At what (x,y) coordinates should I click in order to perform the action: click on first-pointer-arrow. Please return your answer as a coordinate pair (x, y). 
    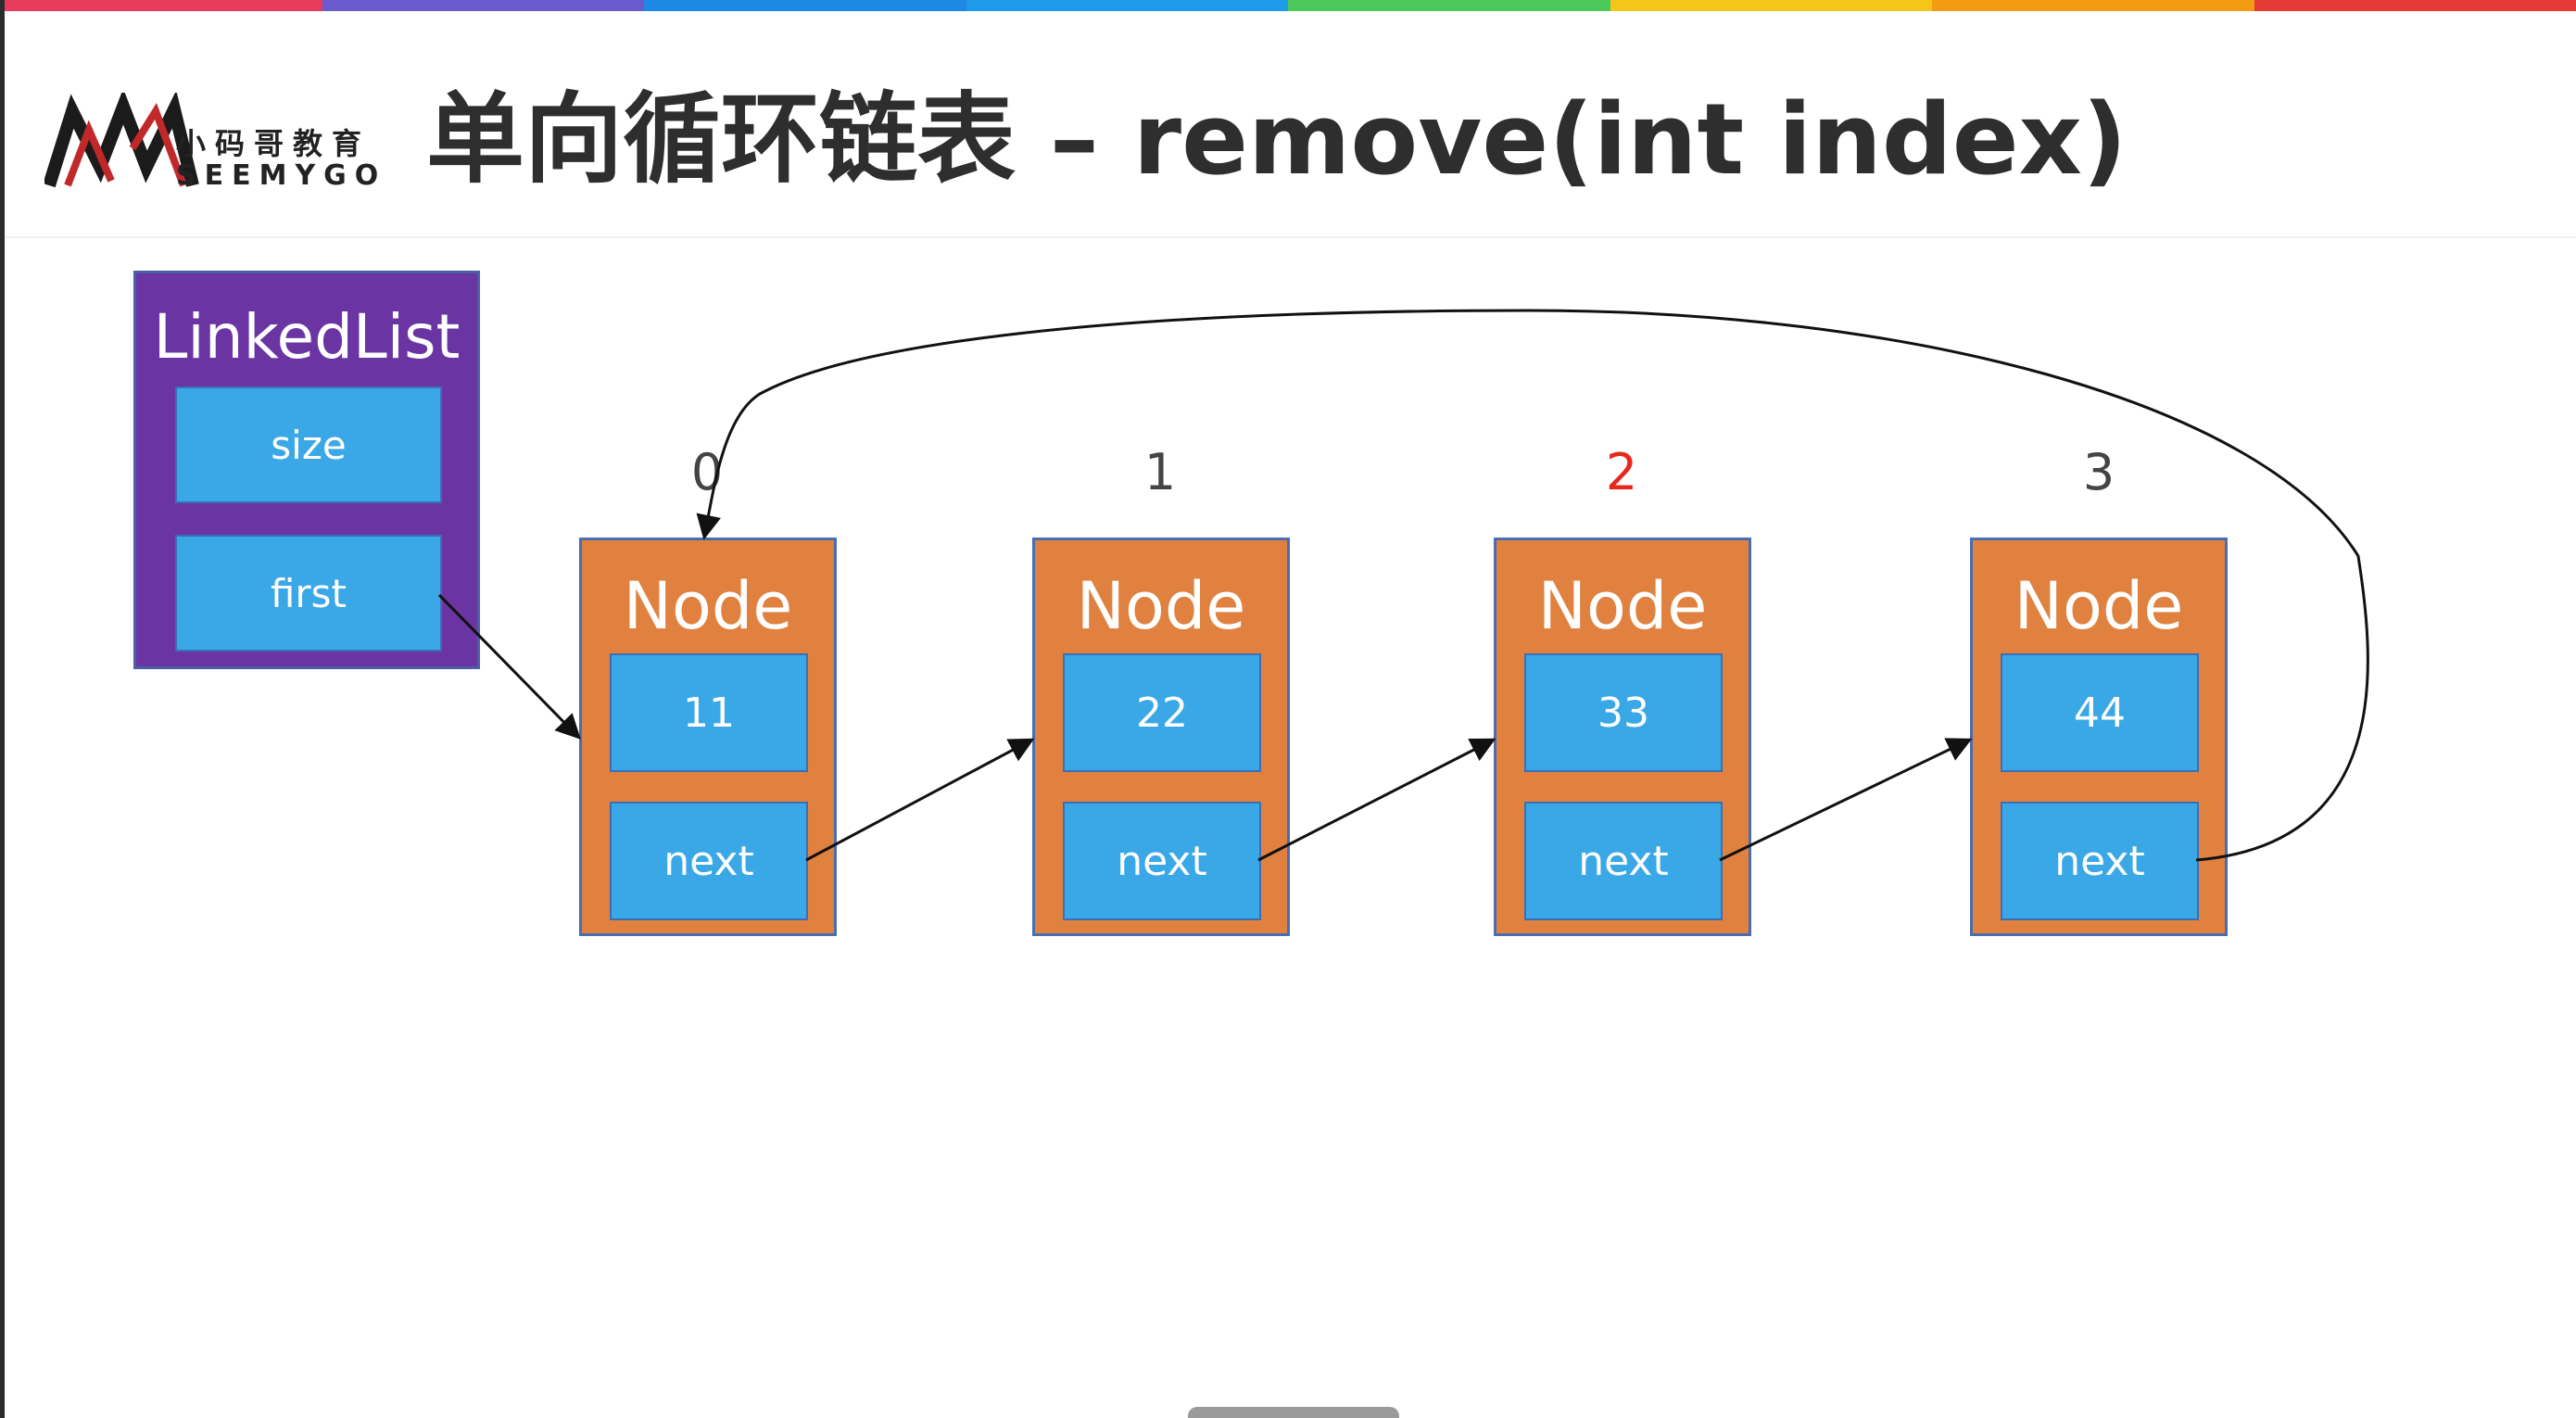
    Looking at the image, I should click on (509, 667).